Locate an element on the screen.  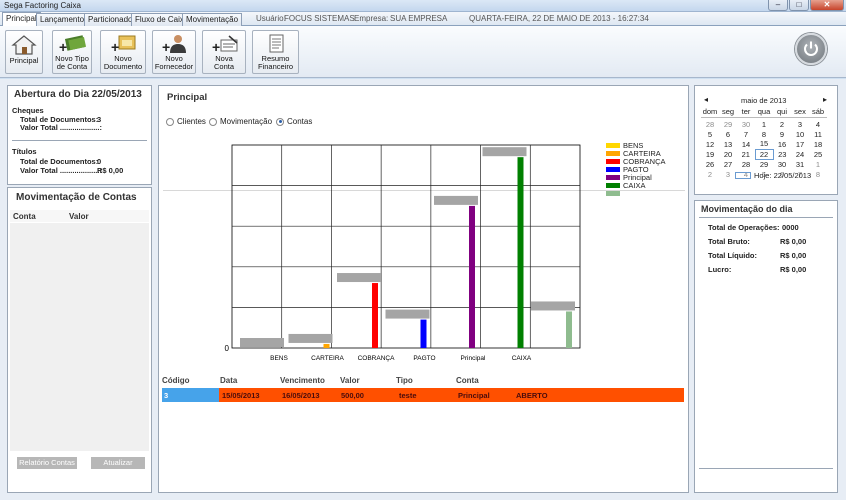
usuario-value: FOCUS SISTEMAS is located at coordinates (319, 18).